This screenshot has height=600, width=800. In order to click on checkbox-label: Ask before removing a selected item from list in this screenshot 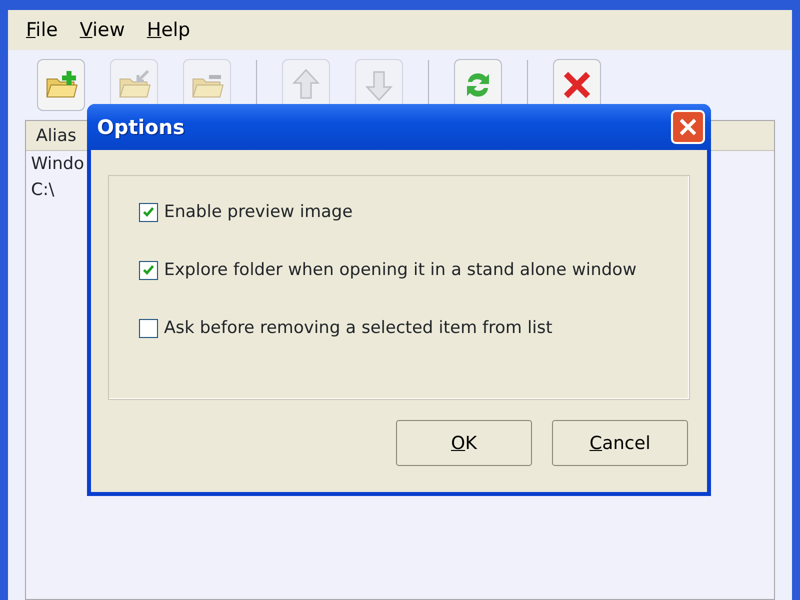, I will do `click(358, 328)`.